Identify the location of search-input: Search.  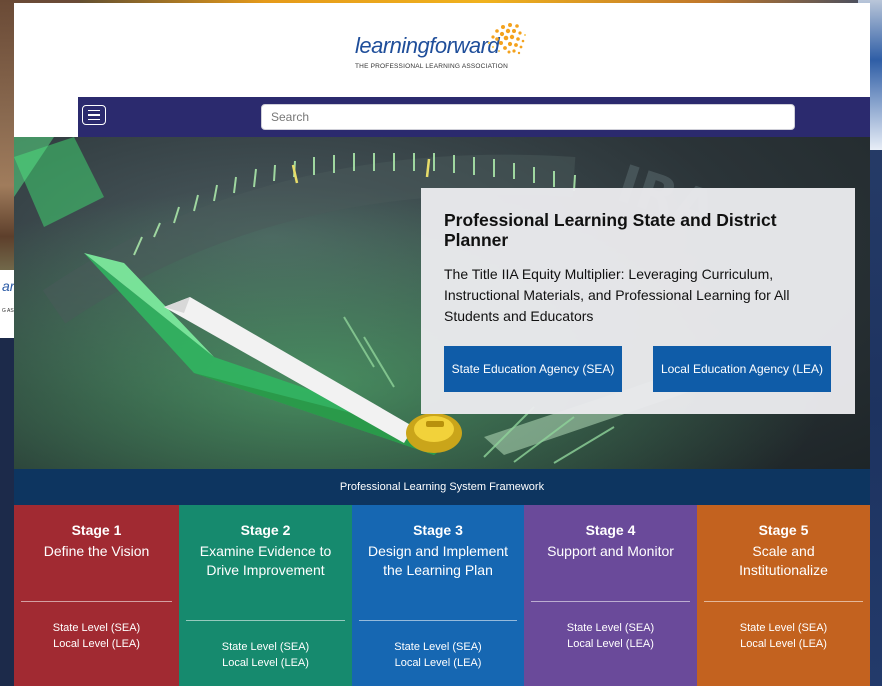
(528, 117).